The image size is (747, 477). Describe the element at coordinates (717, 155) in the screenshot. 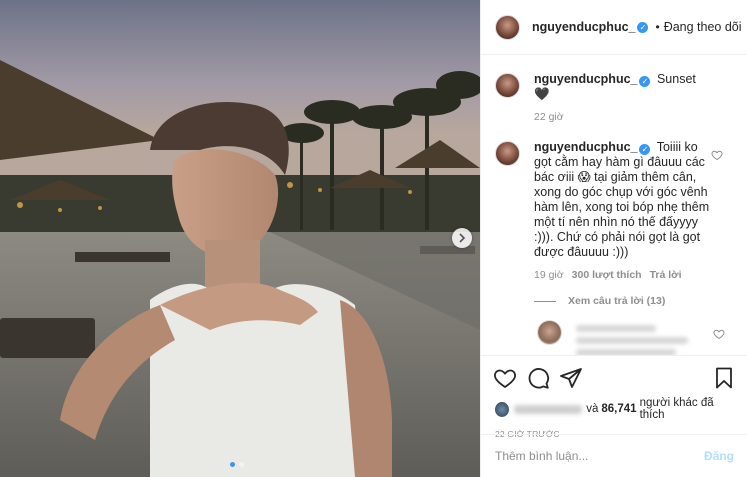

I see `like-comment-heart-icon` at that location.